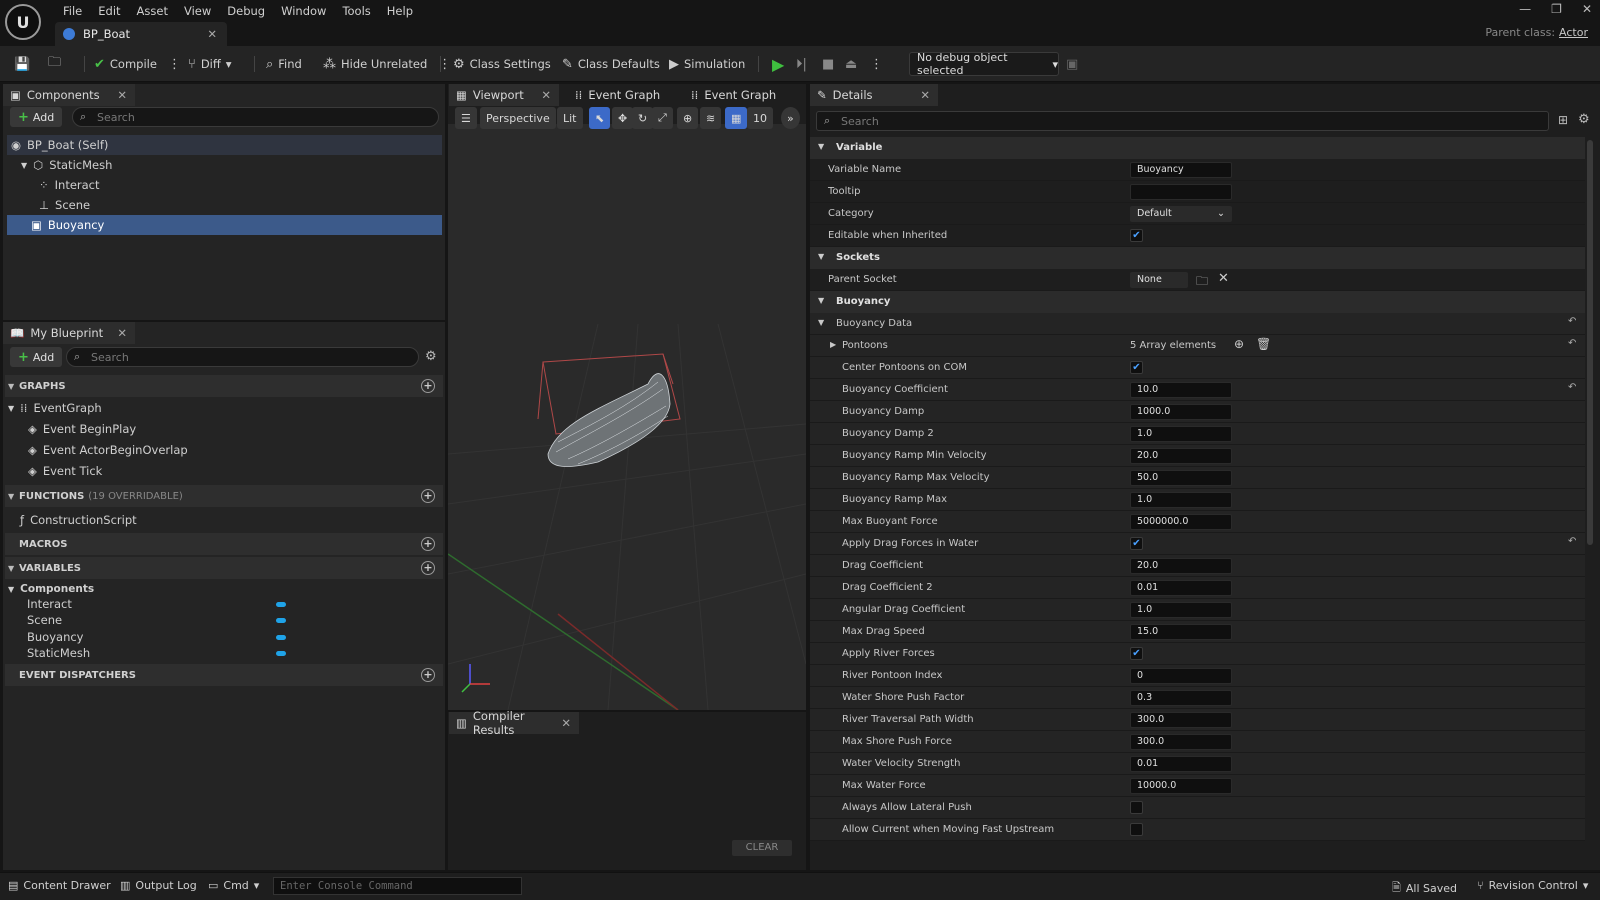 The width and height of the screenshot is (1600, 900). What do you see at coordinates (255, 117) in the screenshot?
I see `components-search-input: ⌕ Search` at bounding box center [255, 117].